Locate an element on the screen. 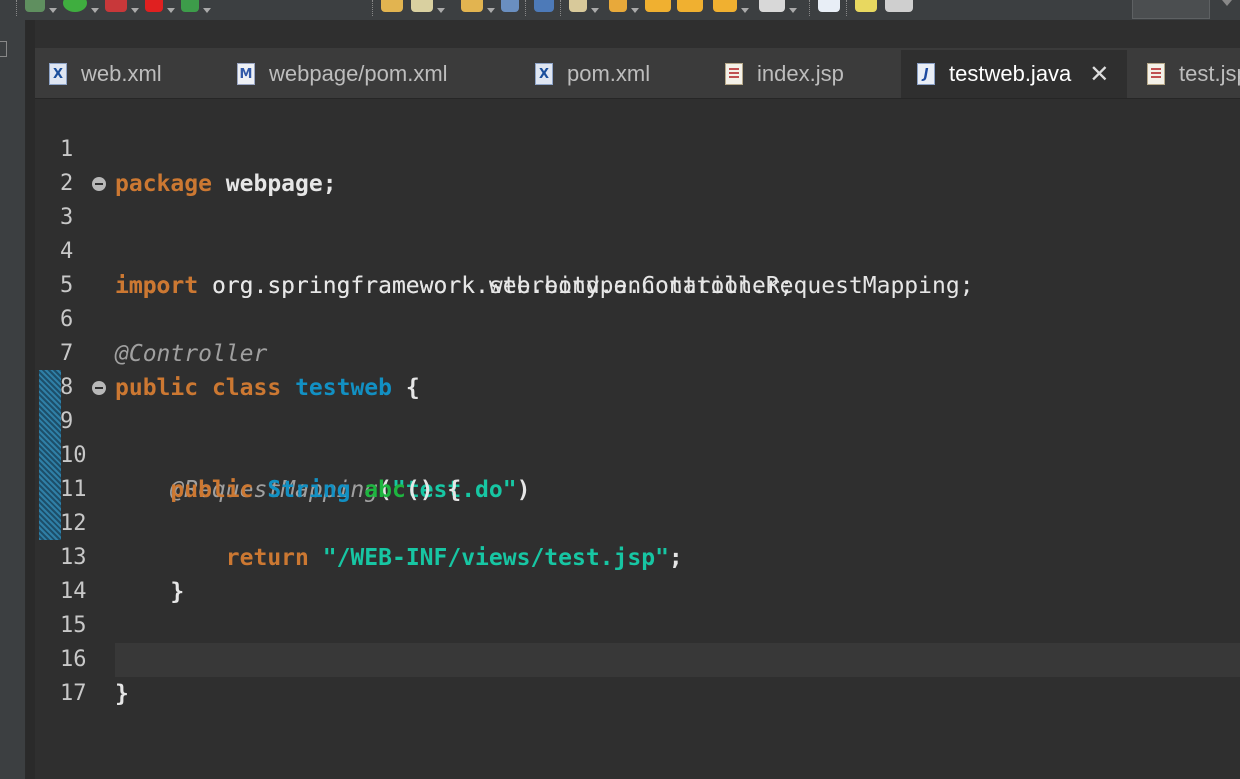  tab-label: testweb.java is located at coordinates (1010, 73).